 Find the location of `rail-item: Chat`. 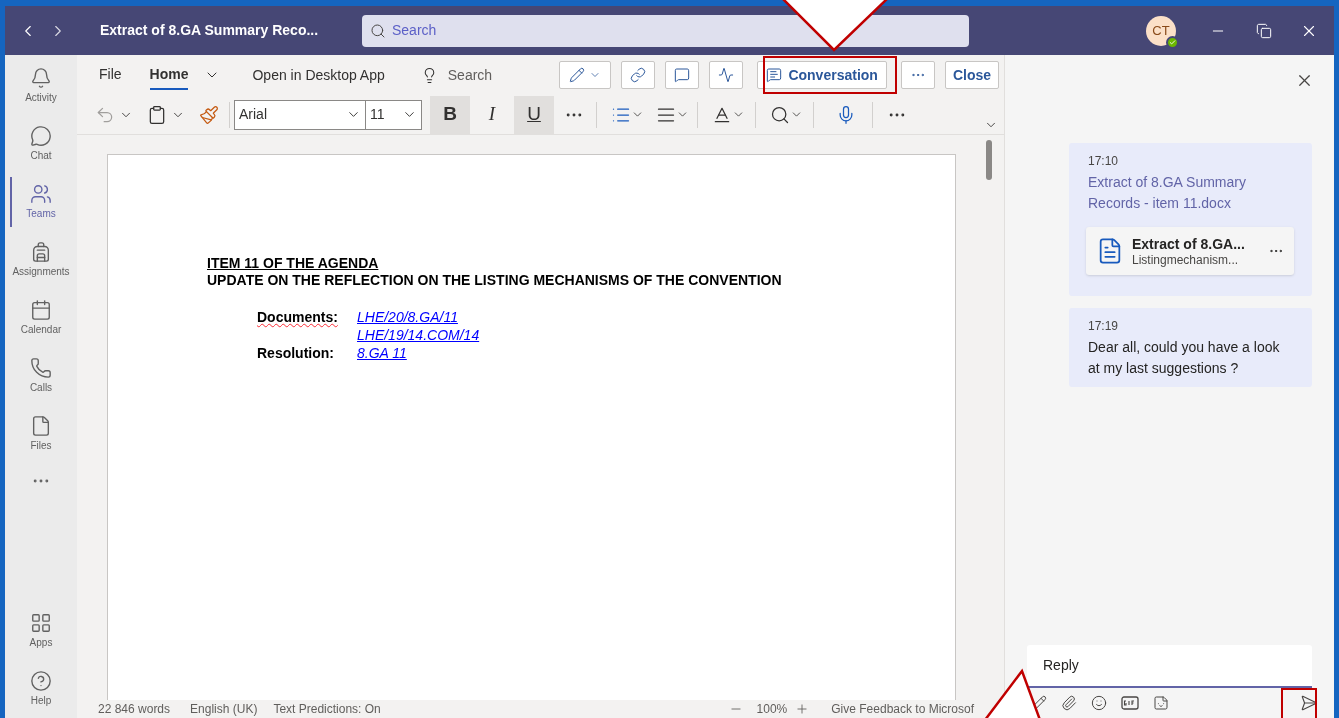

rail-item: Chat is located at coordinates (41, 144).